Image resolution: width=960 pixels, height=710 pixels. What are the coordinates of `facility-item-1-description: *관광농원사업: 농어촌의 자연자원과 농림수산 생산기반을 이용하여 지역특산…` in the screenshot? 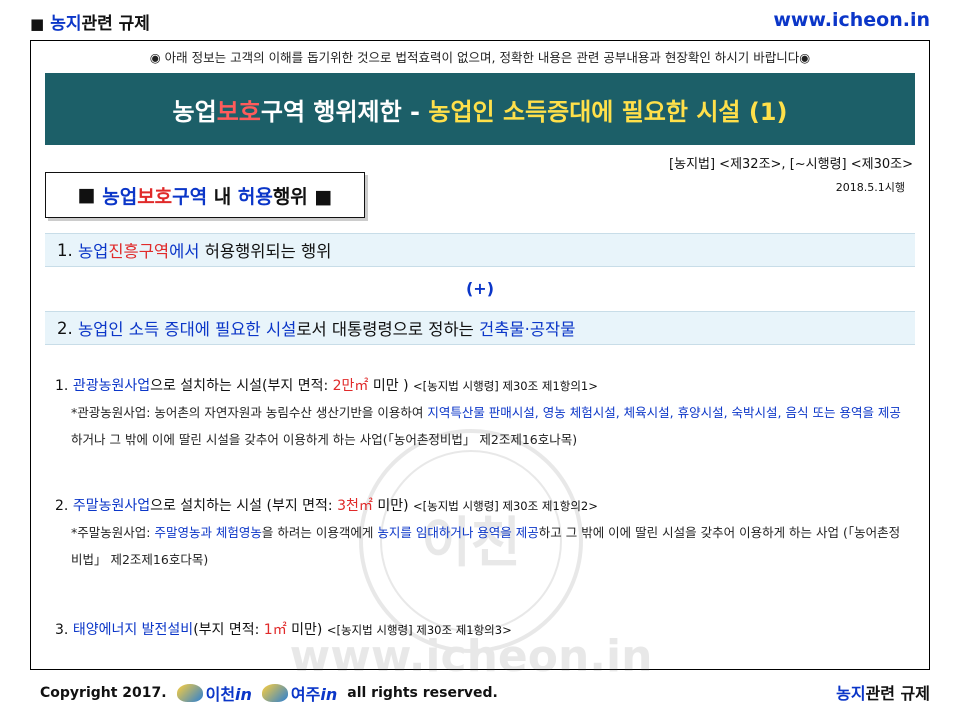 It's located at (491, 426).